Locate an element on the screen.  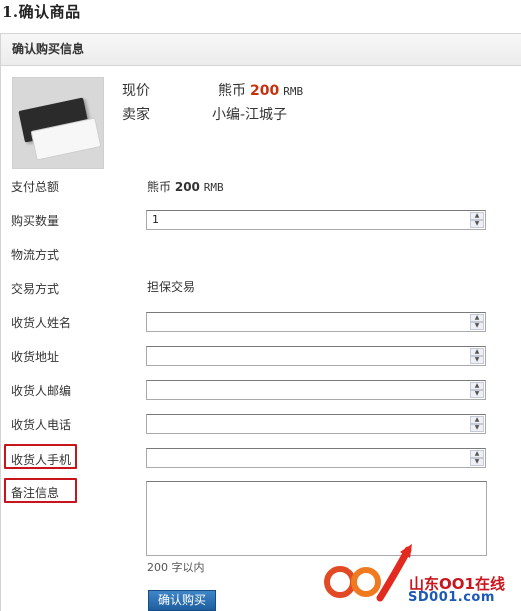
address-spin-icon: ▲ ▼ is located at coordinates (477, 356).